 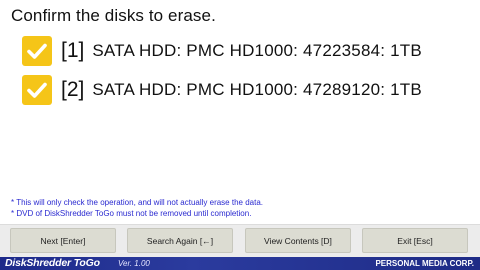 I want to click on brand-logo: DiskShredder ToGo, so click(x=52, y=263).